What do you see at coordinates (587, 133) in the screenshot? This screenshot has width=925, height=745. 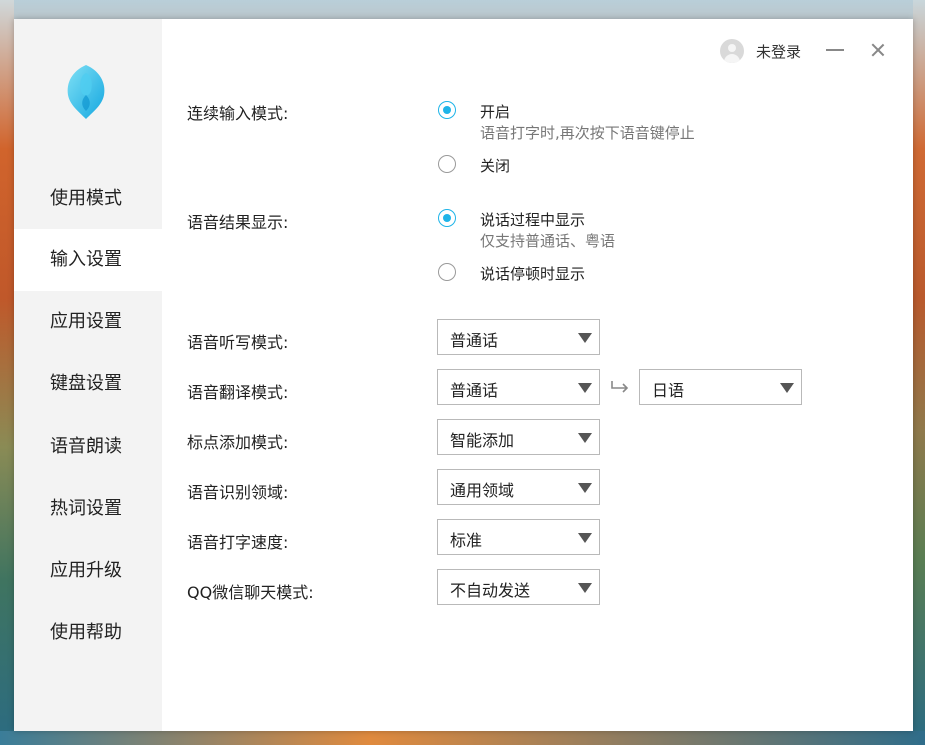 I see `continuous-input-on-hint: 语音打字时,再次按下语音键停止` at bounding box center [587, 133].